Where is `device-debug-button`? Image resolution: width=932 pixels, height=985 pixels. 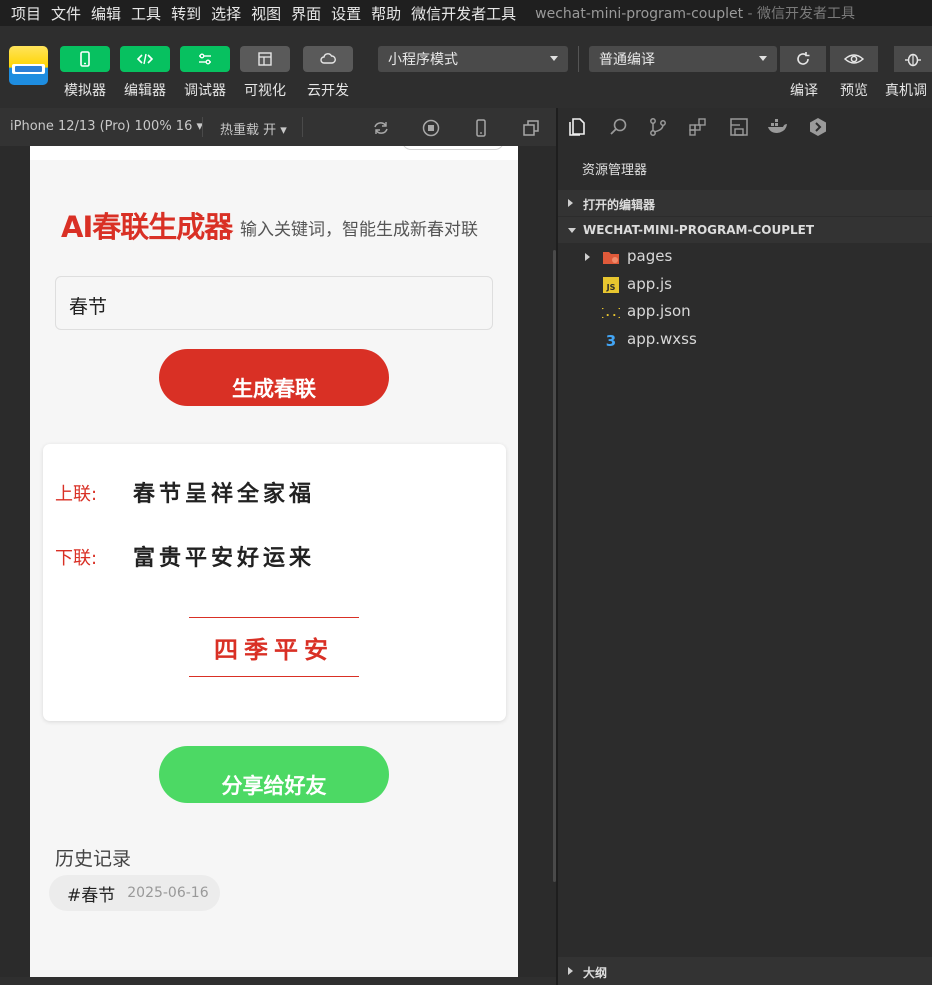 device-debug-button is located at coordinates (913, 59).